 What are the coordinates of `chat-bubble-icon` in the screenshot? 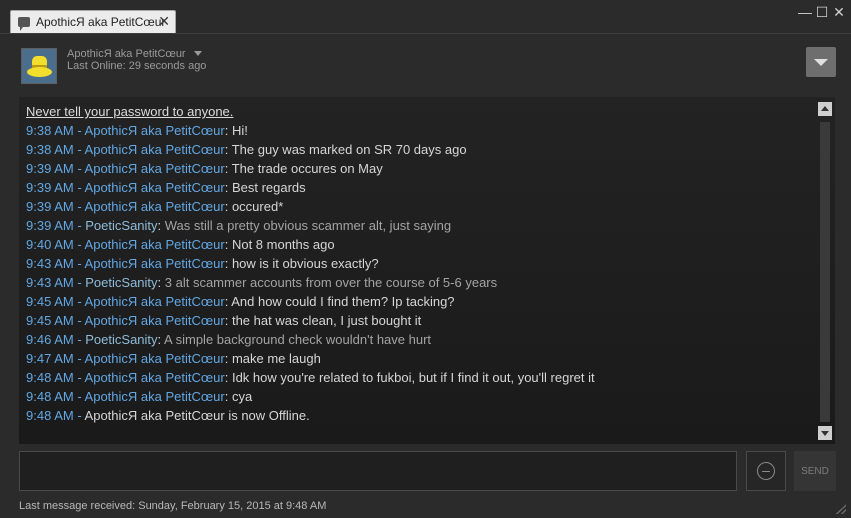 It's located at (24, 24).